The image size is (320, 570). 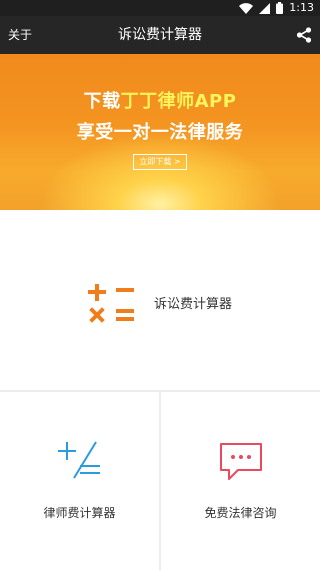 I want to click on status-bar: 1:13, so click(x=160, y=8).